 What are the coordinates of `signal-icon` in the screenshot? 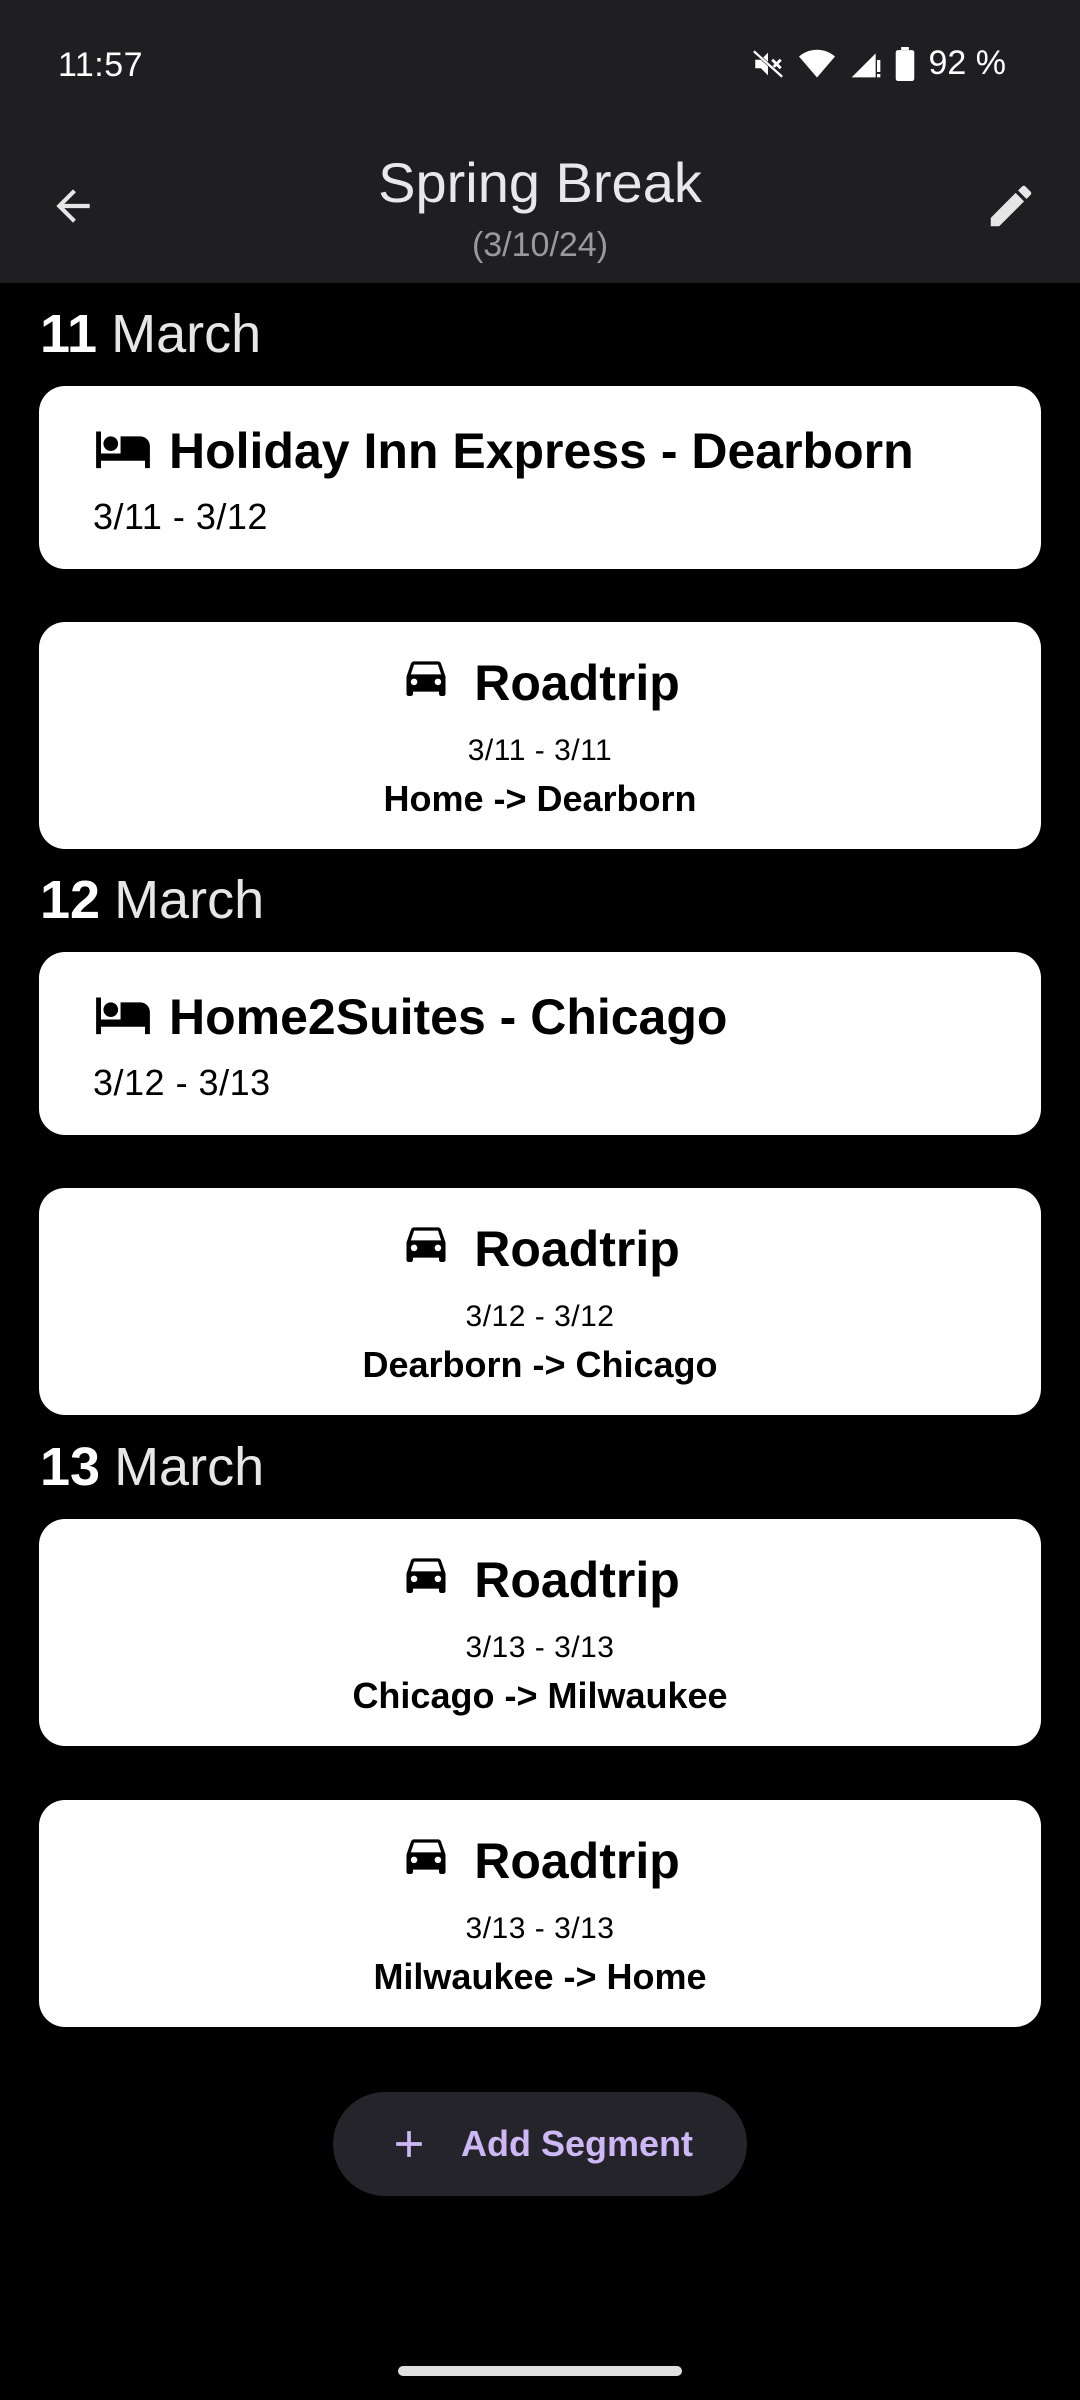 It's located at (865, 64).